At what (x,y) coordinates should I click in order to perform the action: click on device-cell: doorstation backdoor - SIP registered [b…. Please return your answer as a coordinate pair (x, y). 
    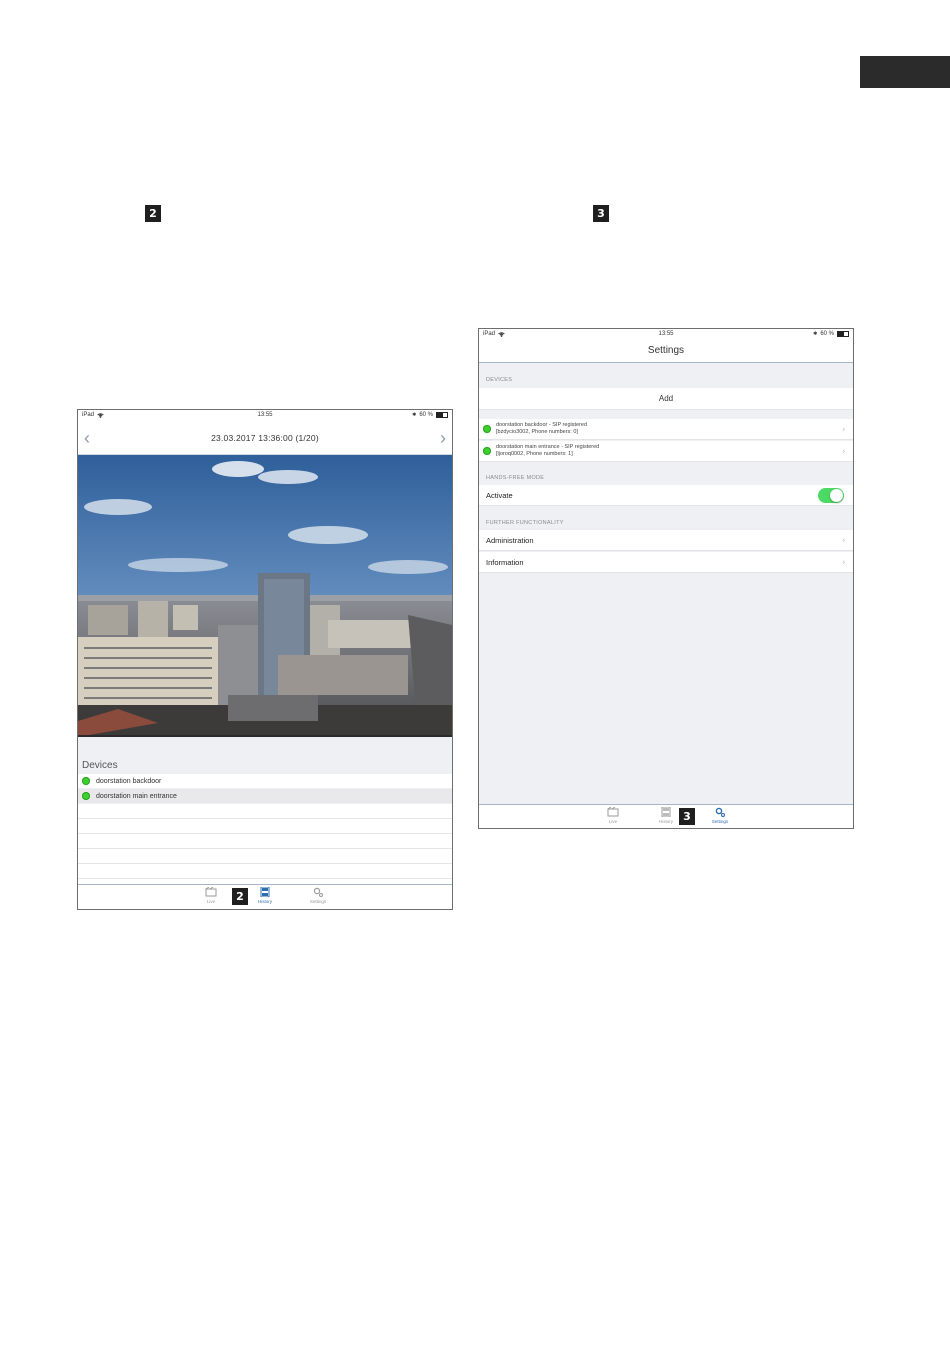
    Looking at the image, I should click on (666, 429).